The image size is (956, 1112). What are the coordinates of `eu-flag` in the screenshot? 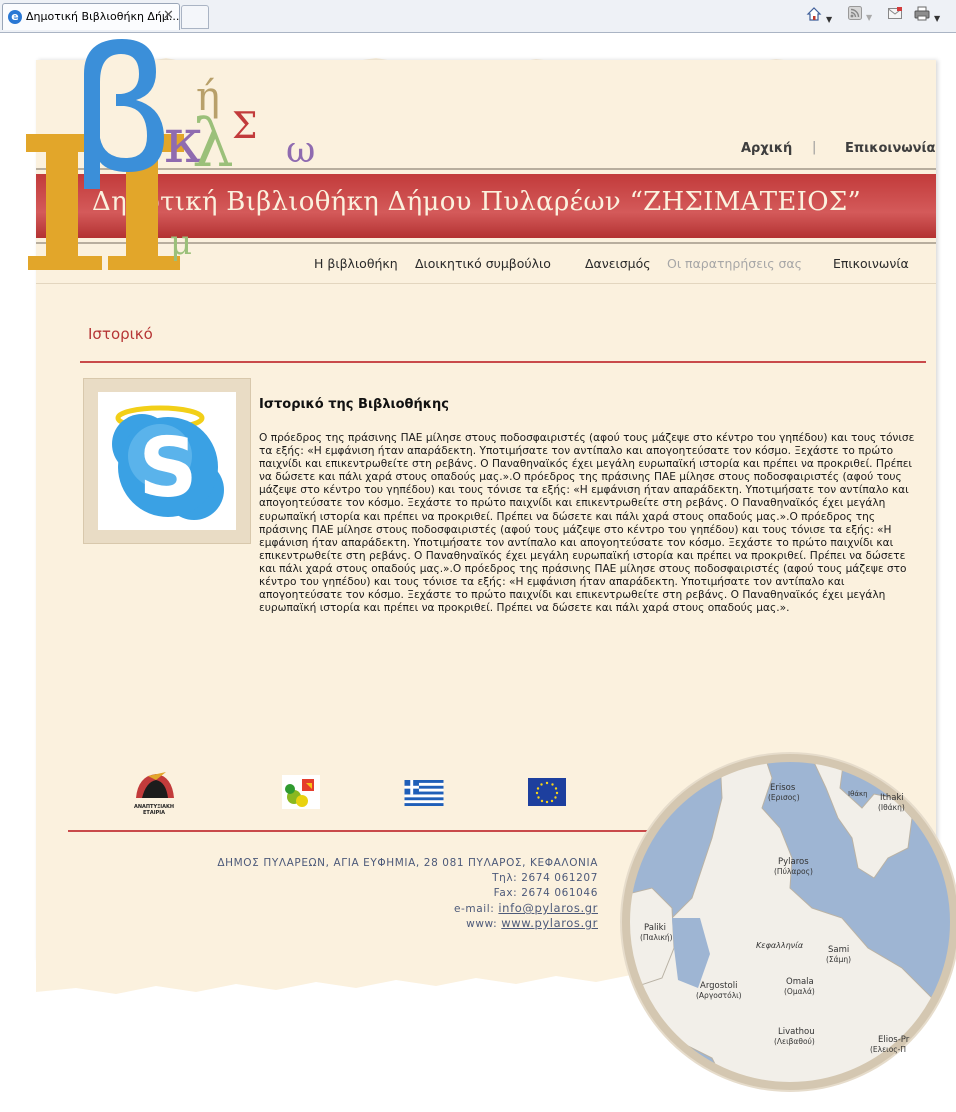 It's located at (547, 794).